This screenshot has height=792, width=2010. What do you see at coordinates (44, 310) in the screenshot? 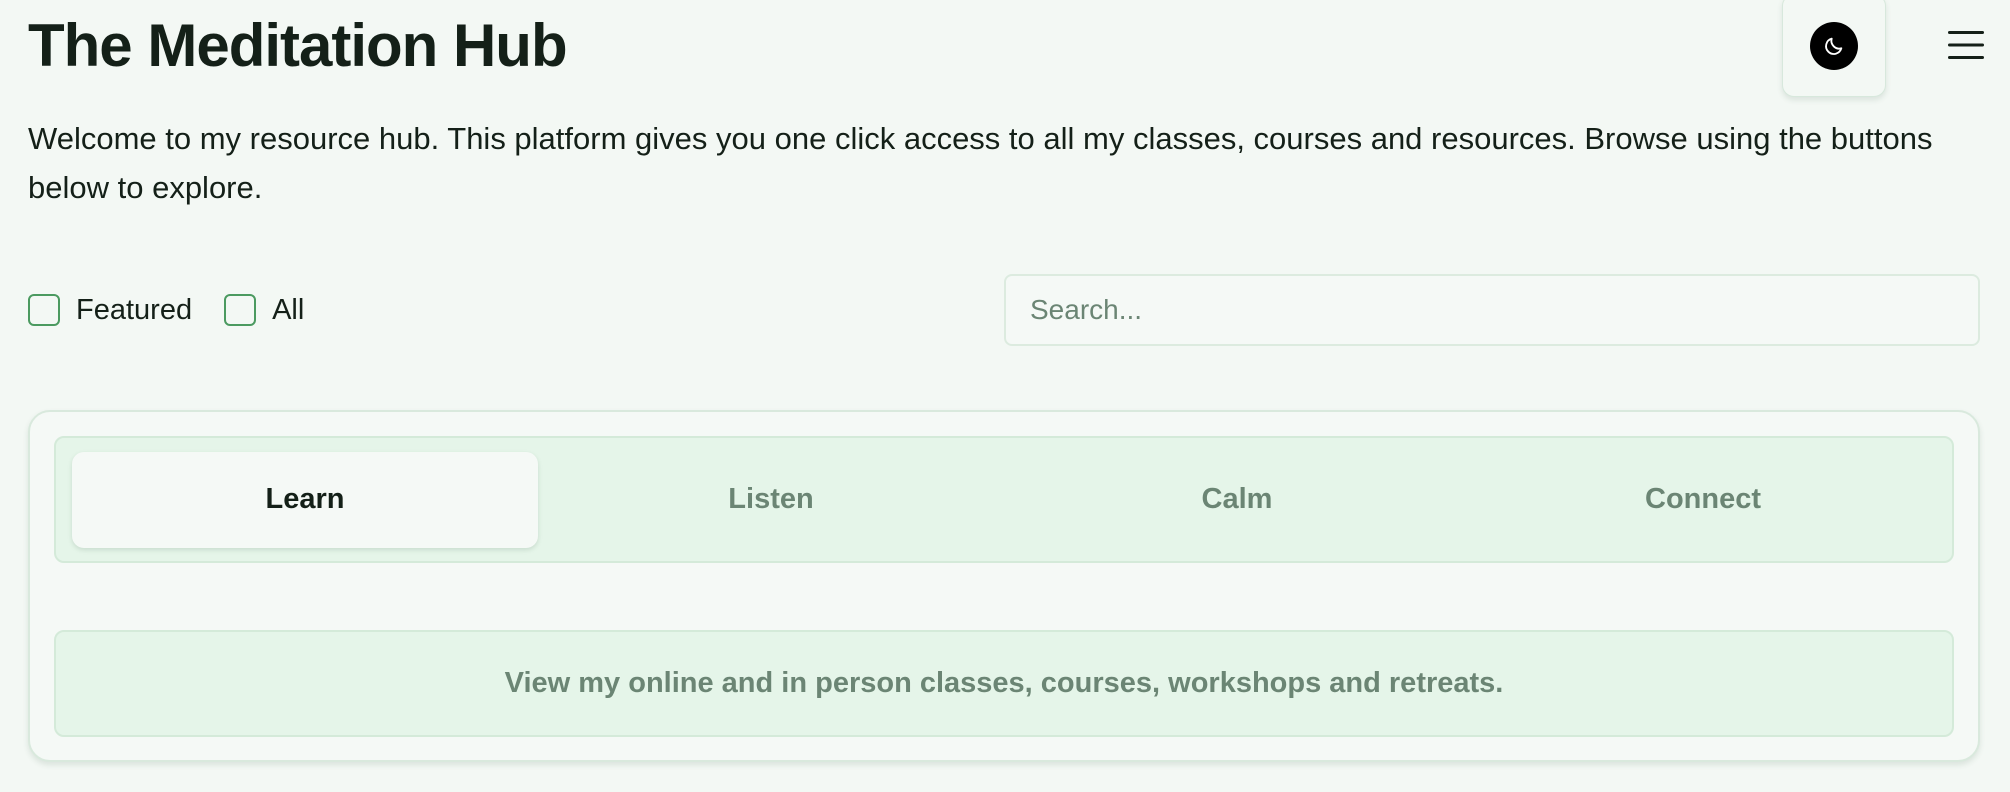
I see `featured-checkbox` at bounding box center [44, 310].